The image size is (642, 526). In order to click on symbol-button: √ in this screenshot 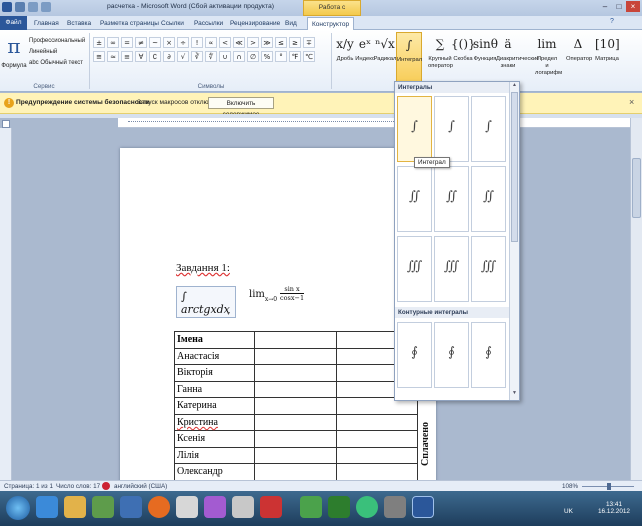, I will do `click(183, 56)`.